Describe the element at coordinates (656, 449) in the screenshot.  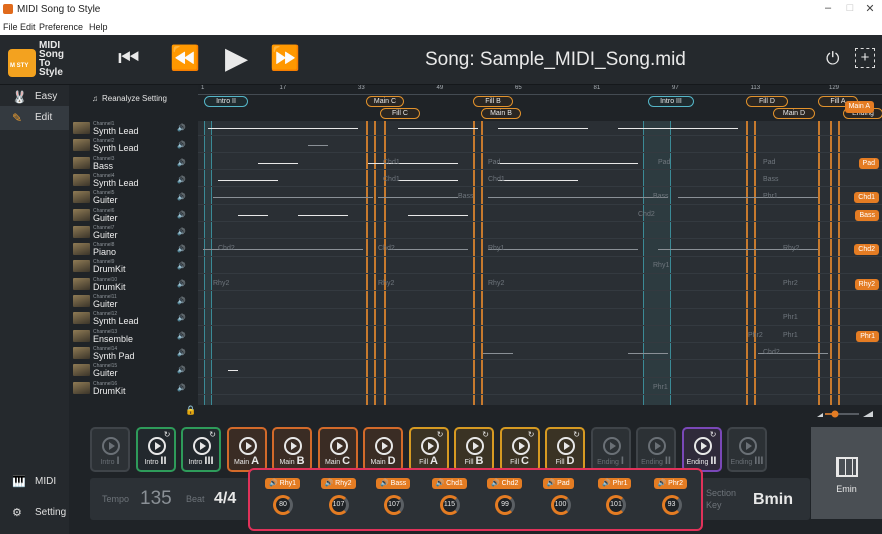
I see `section-button-ending-ii: Ending II` at that location.